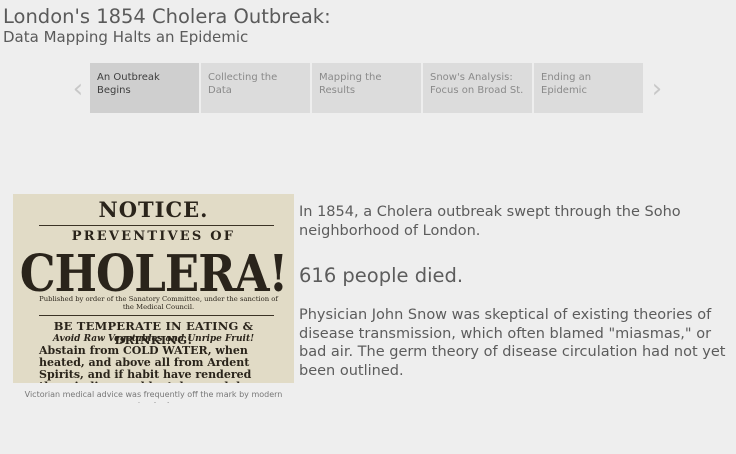  Describe the element at coordinates (381, 275) in the screenshot. I see `death-toll-text: 616 people died.` at that location.